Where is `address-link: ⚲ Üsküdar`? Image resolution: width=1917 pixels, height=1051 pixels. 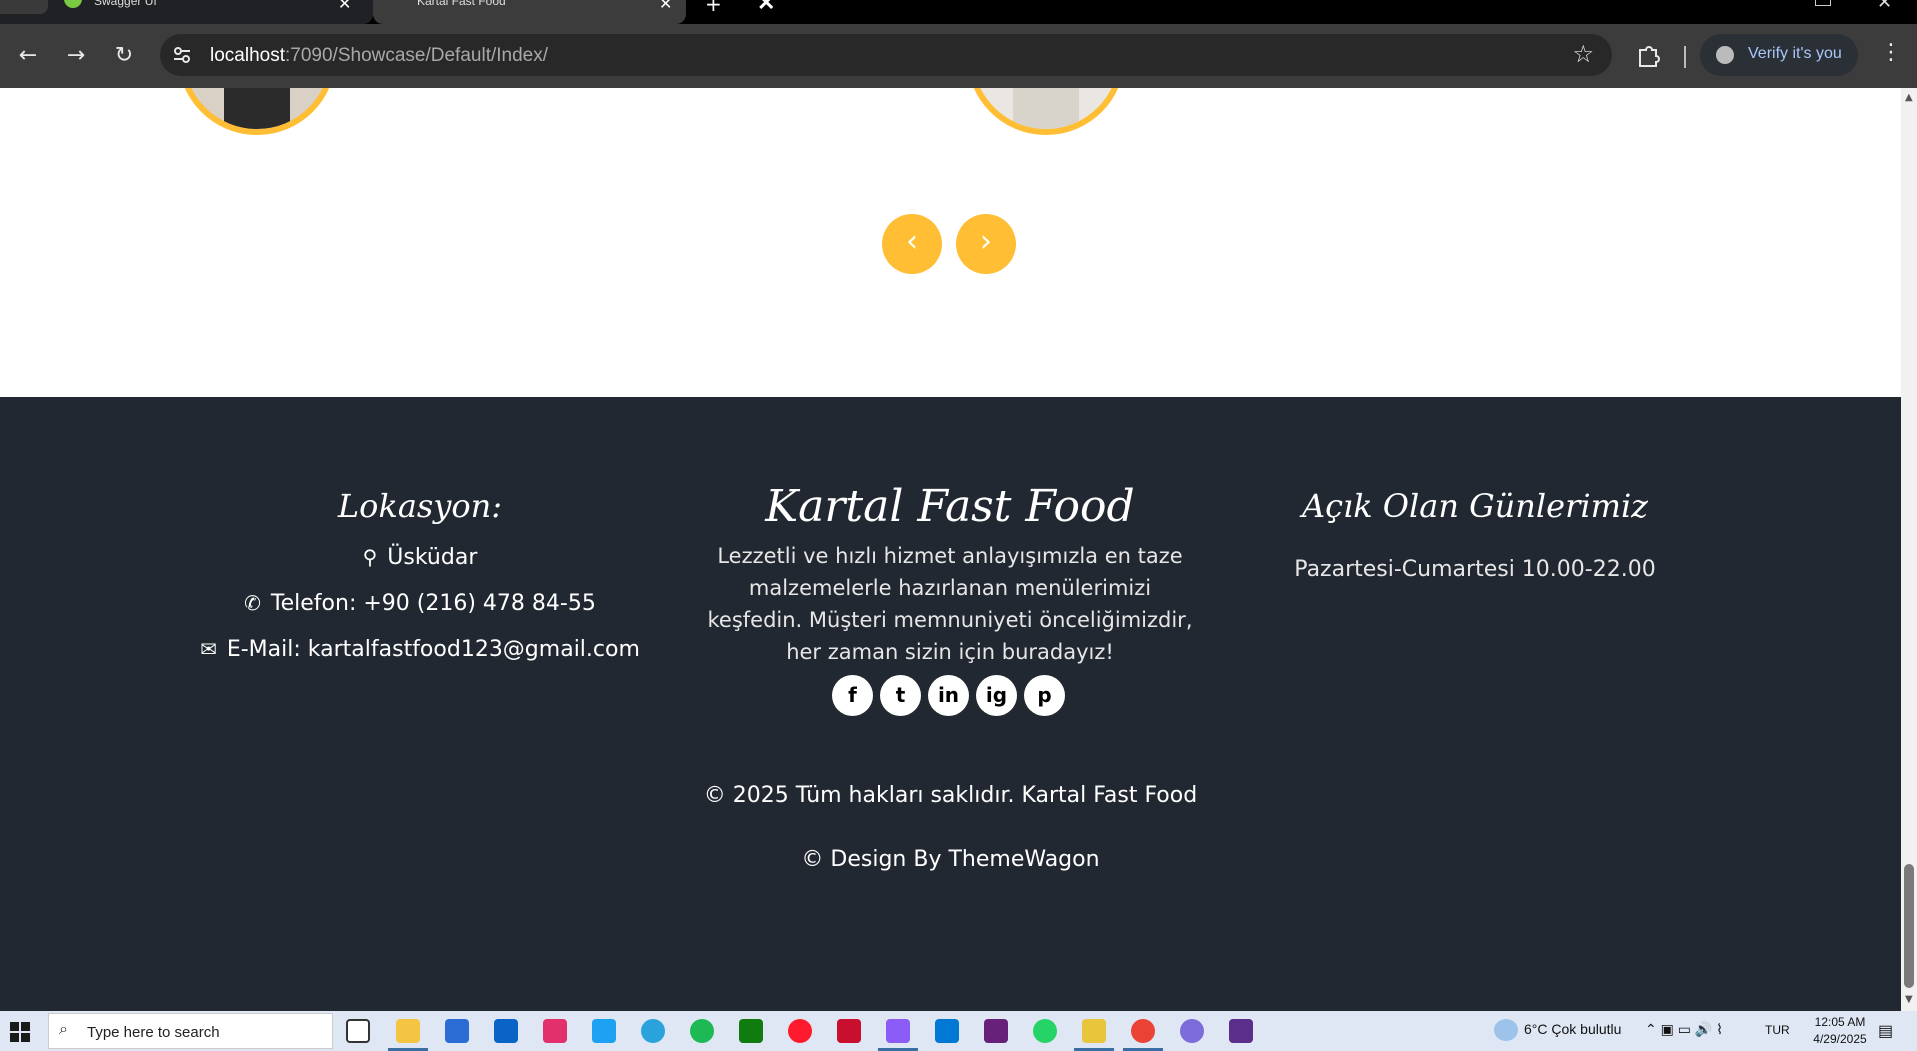 address-link: ⚲ Üsküdar is located at coordinates (420, 557).